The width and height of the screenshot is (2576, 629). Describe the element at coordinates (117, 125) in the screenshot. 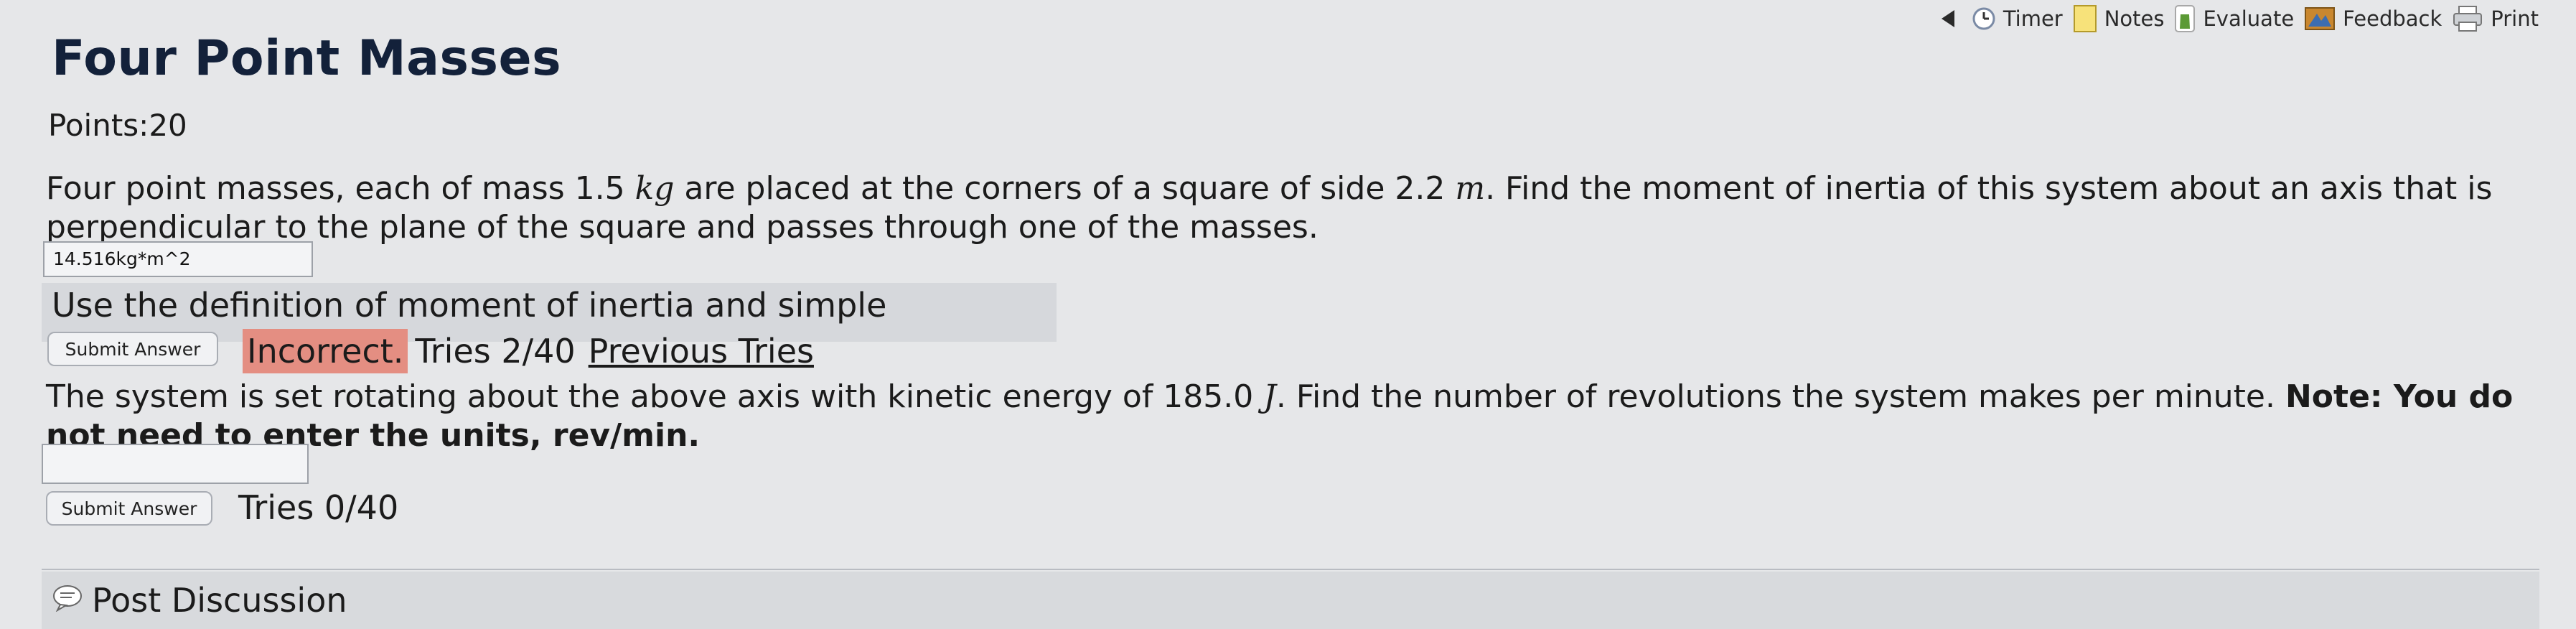

I see `points-label: Points:20` at that location.